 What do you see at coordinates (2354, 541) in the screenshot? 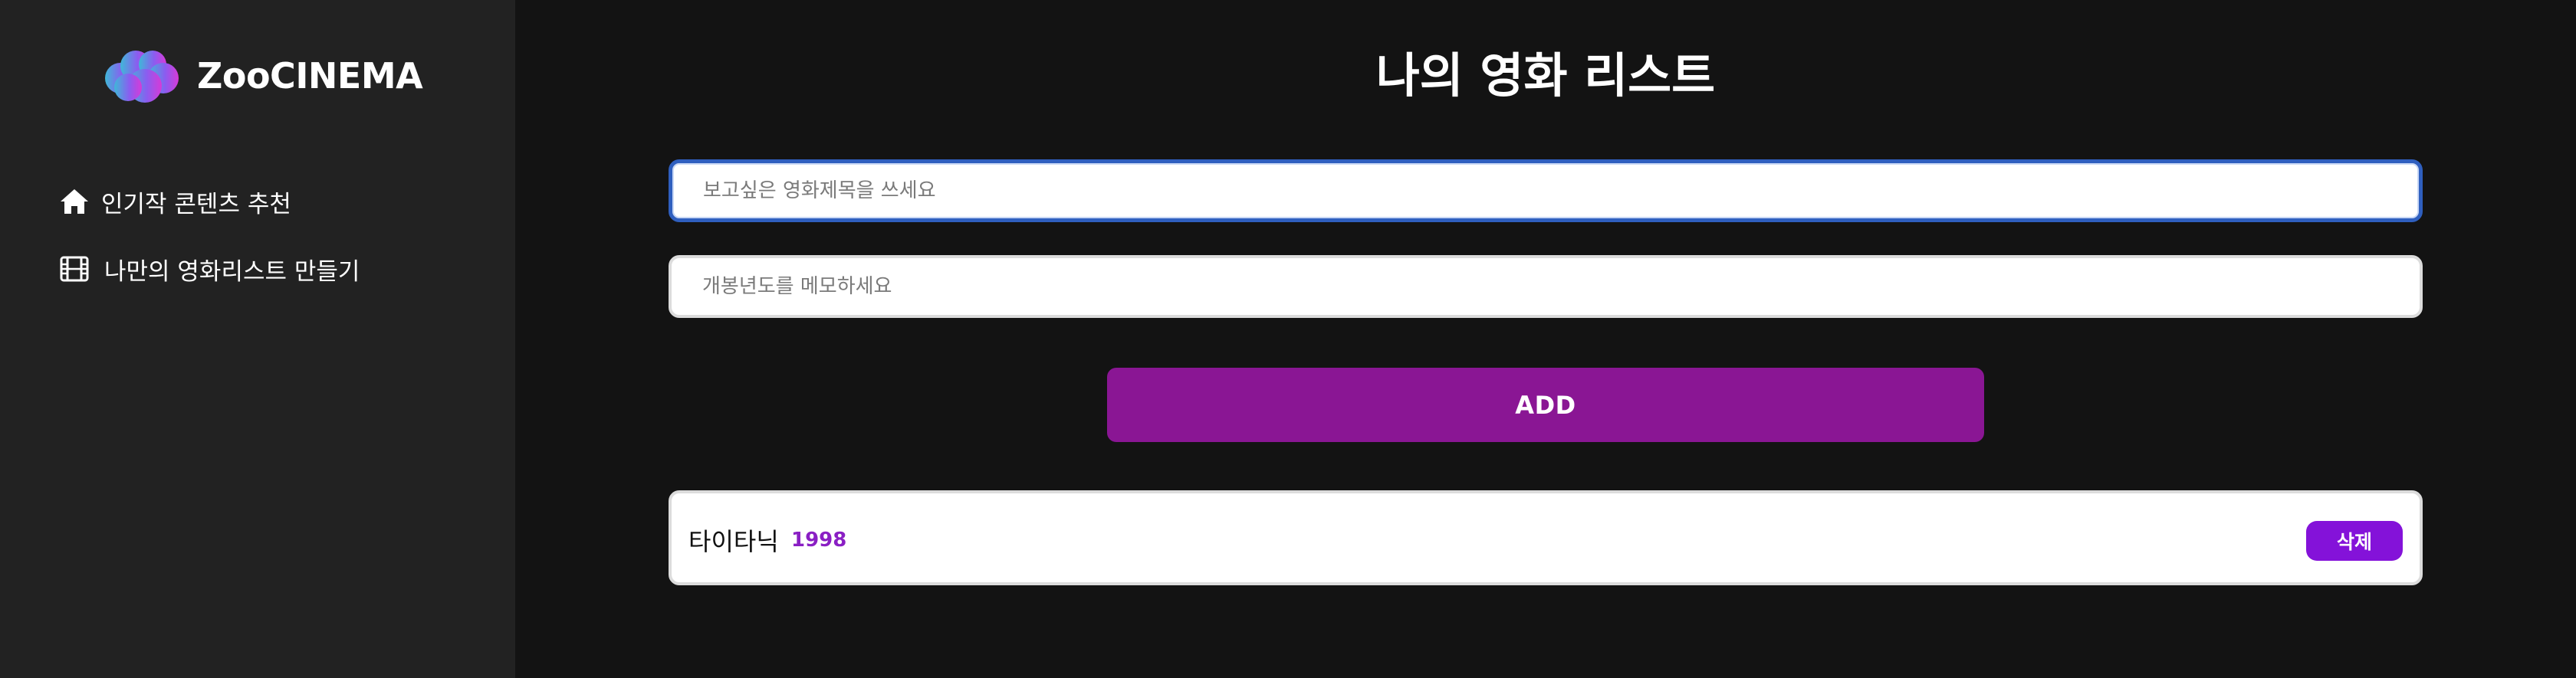
I see `delete-button: 삭제` at bounding box center [2354, 541].